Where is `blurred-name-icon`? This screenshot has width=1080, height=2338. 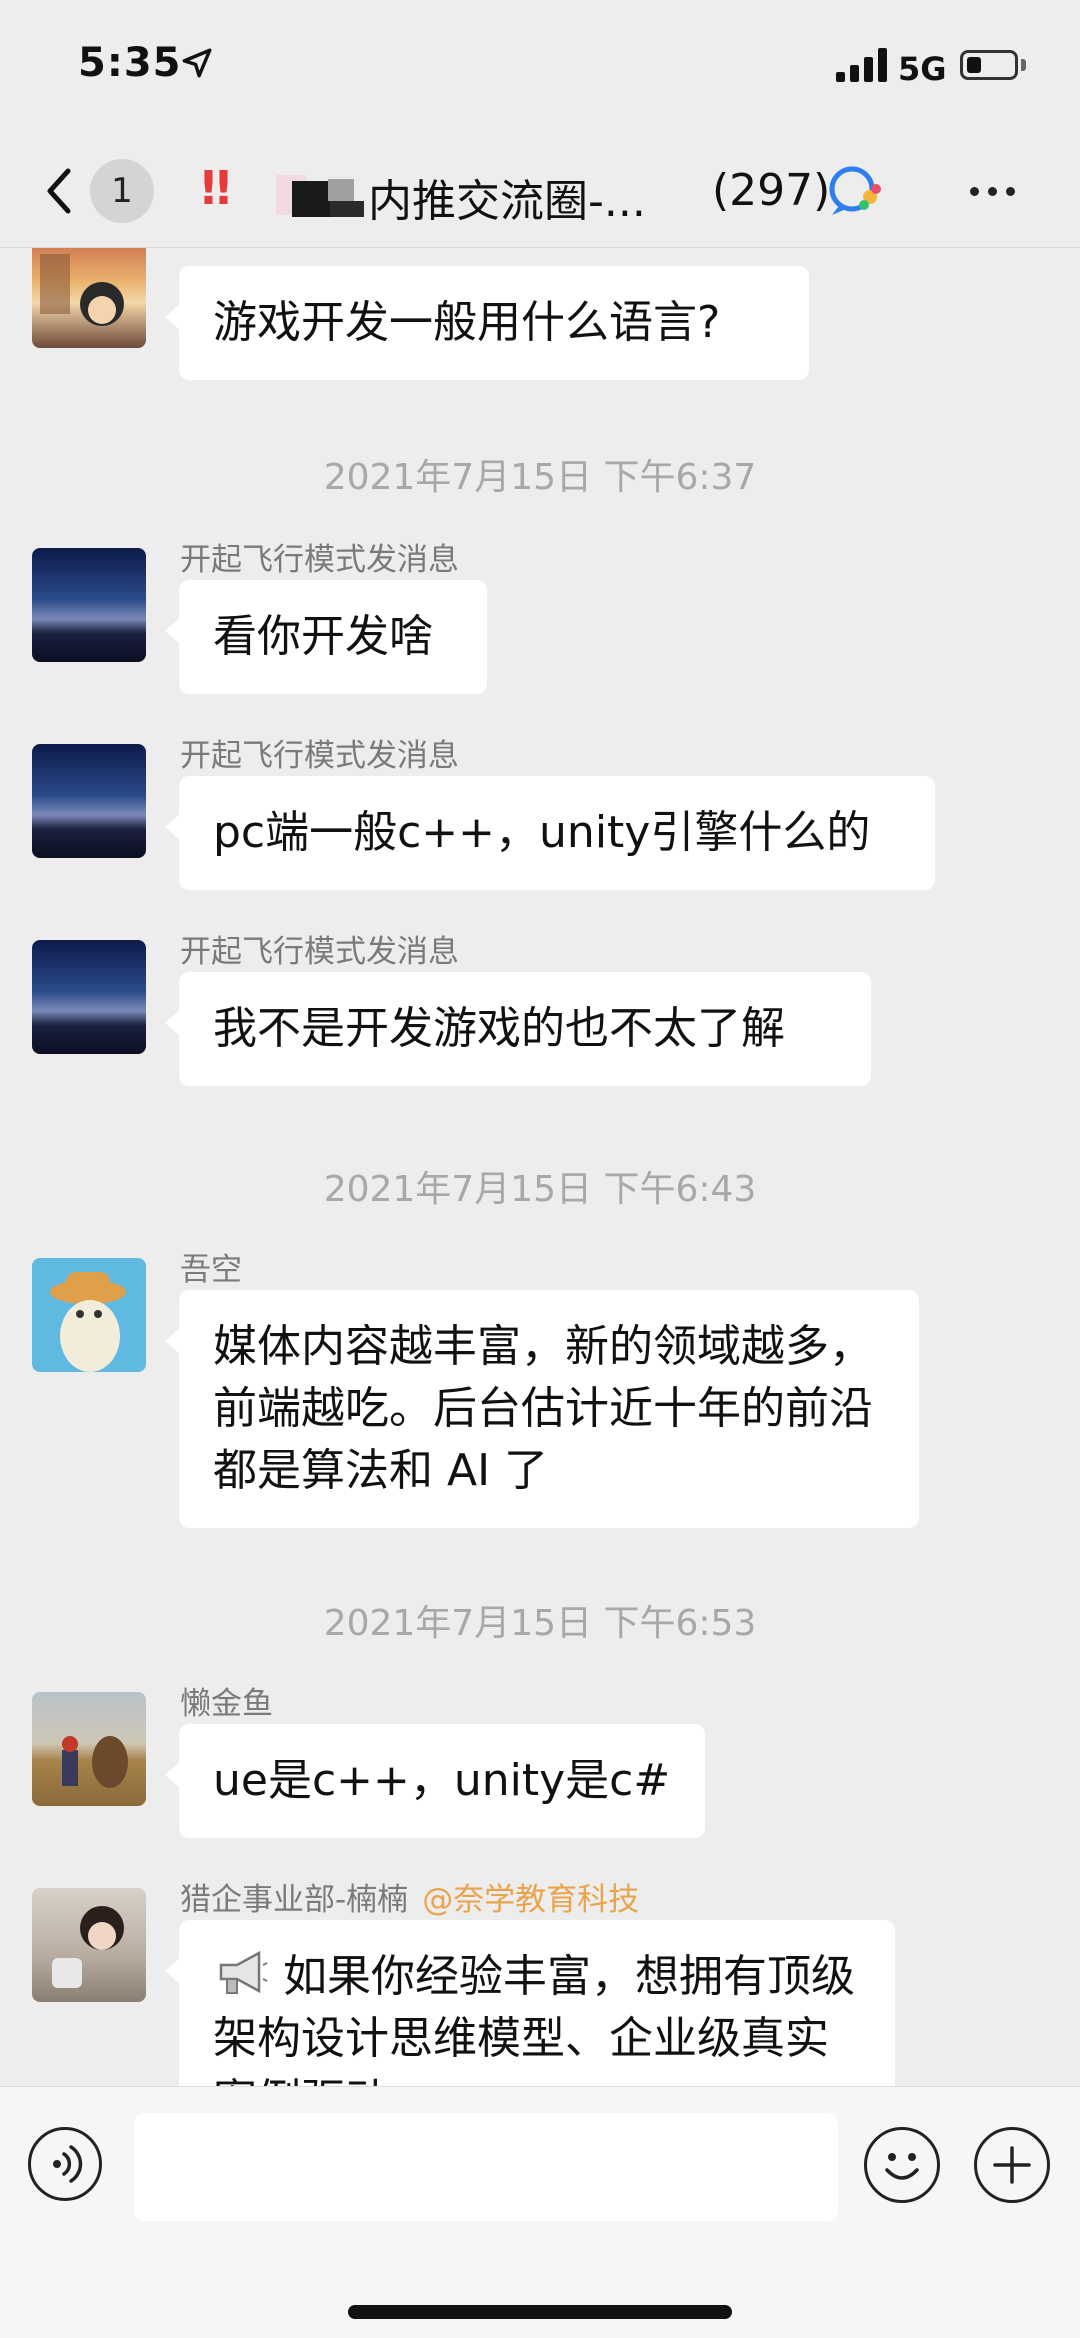 blurred-name-icon is located at coordinates (320, 197).